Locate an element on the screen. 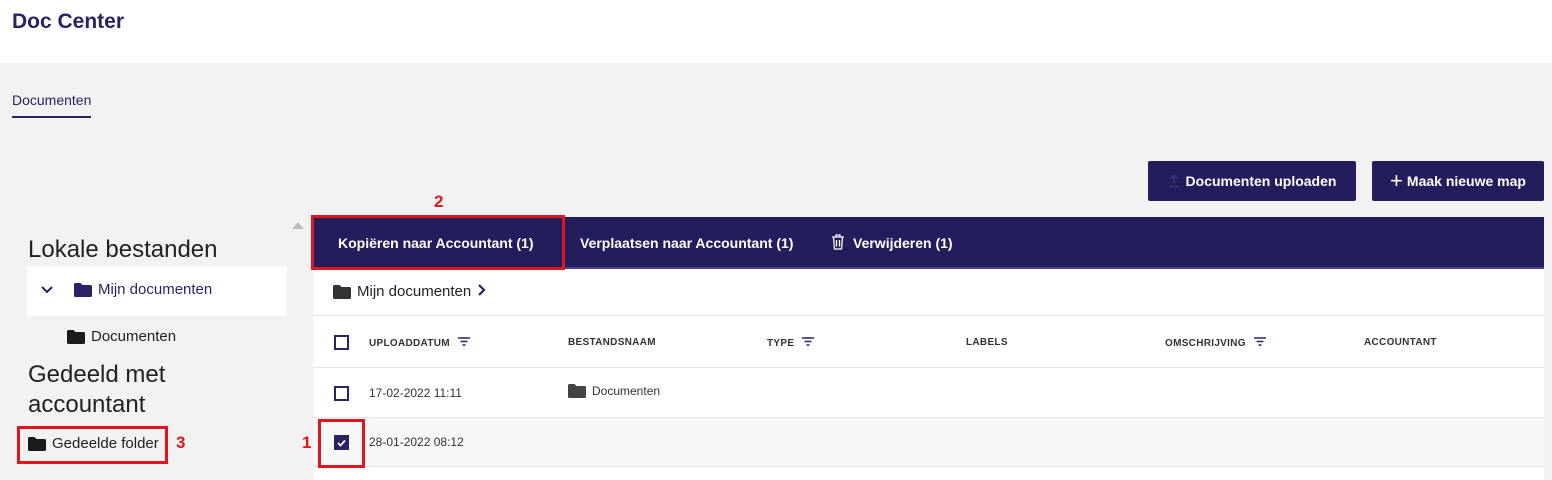 This screenshot has width=1552, height=480. app-title: Doc Center is located at coordinates (68, 21).